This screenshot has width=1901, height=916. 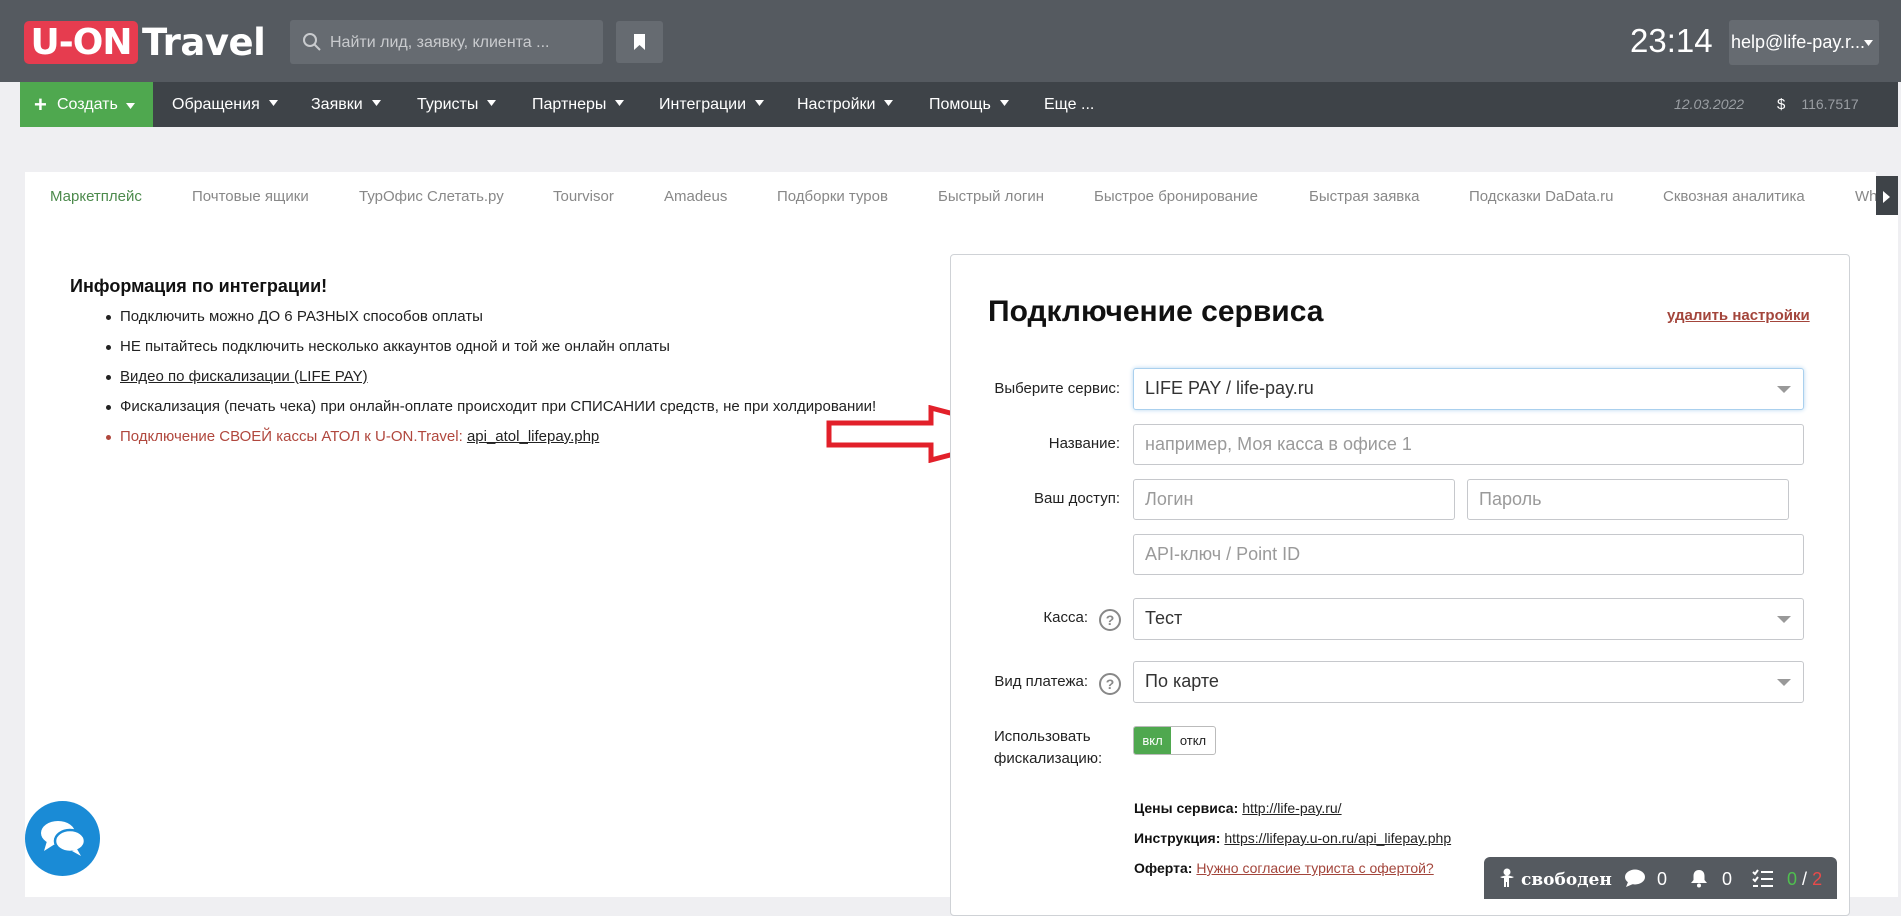 What do you see at coordinates (1468, 682) in the screenshot?
I see `payment-type-select: По карте` at bounding box center [1468, 682].